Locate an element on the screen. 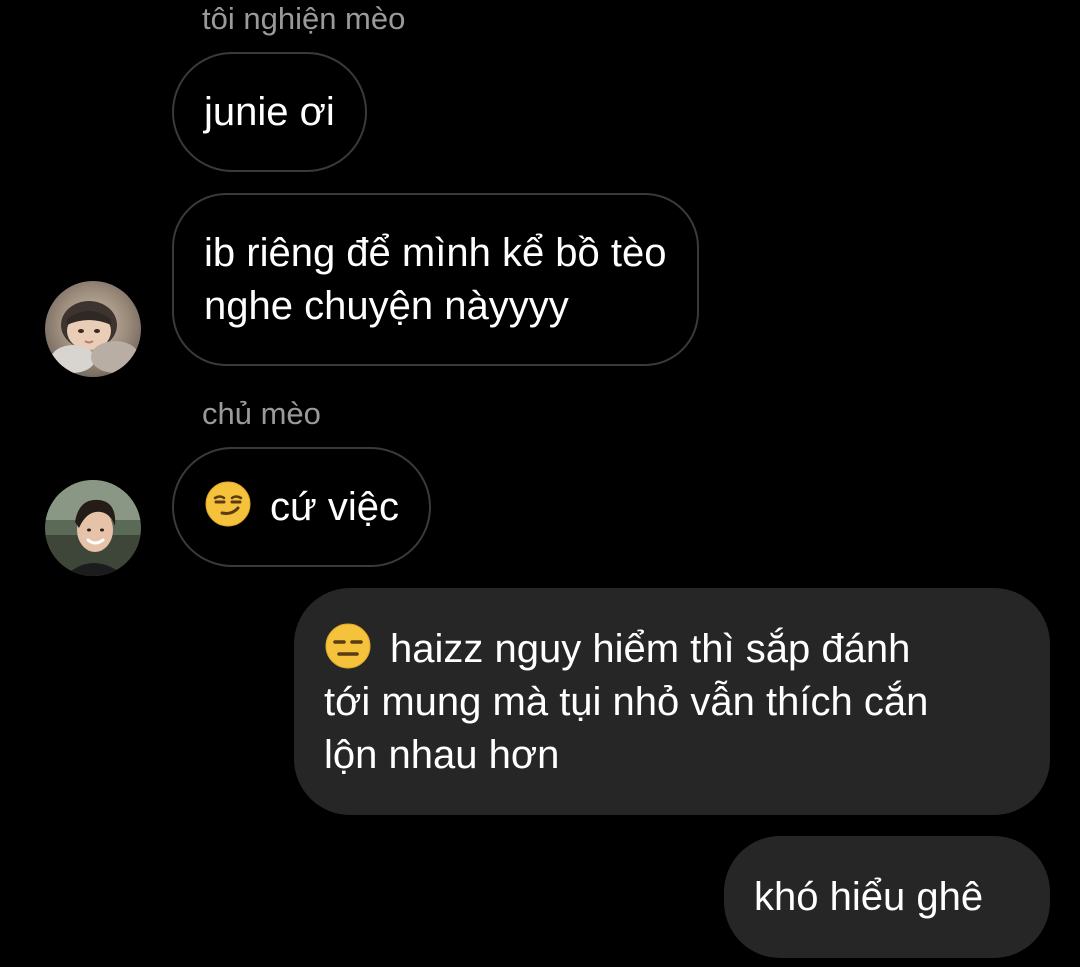 The image size is (1080, 967). message-text-line: ib riêng để mình kể bồ tèo is located at coordinates (435, 252).